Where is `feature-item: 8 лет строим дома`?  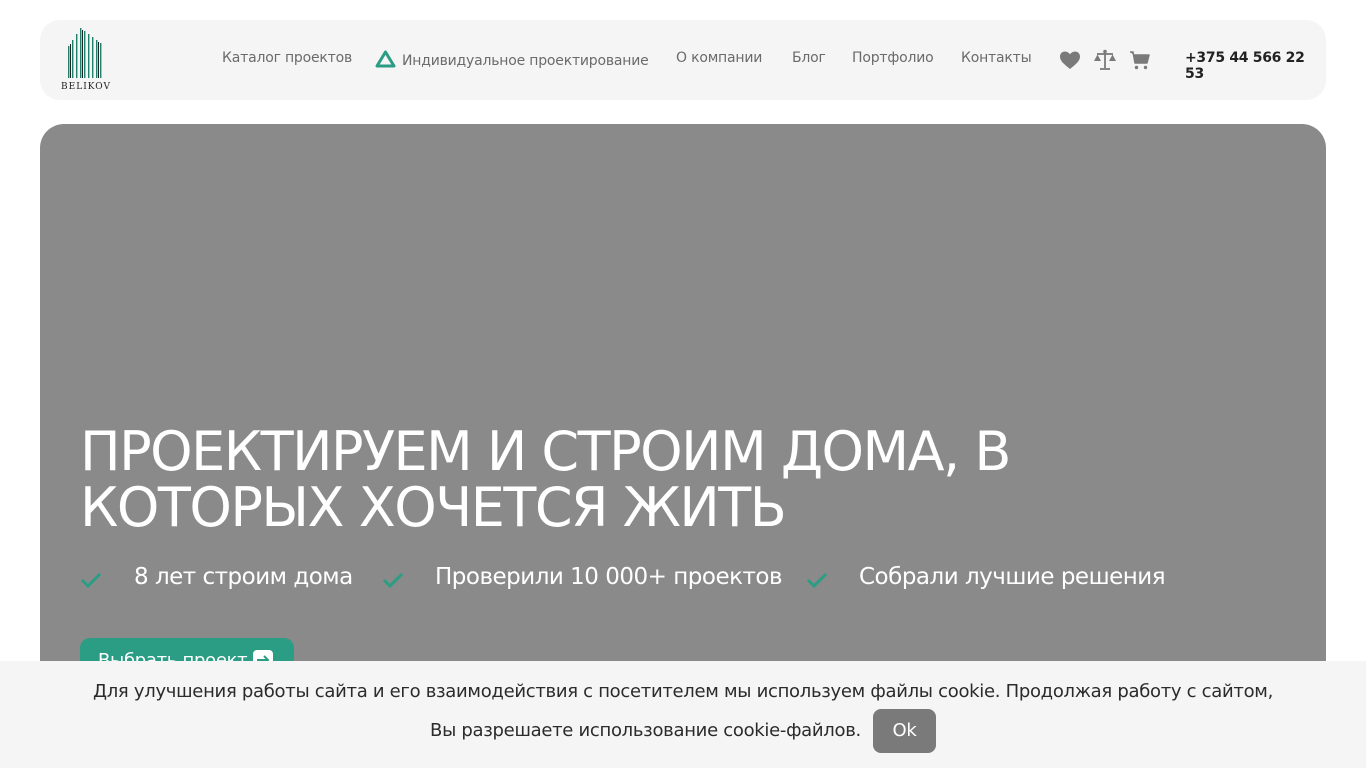
feature-item: 8 лет строим дома is located at coordinates (243, 577).